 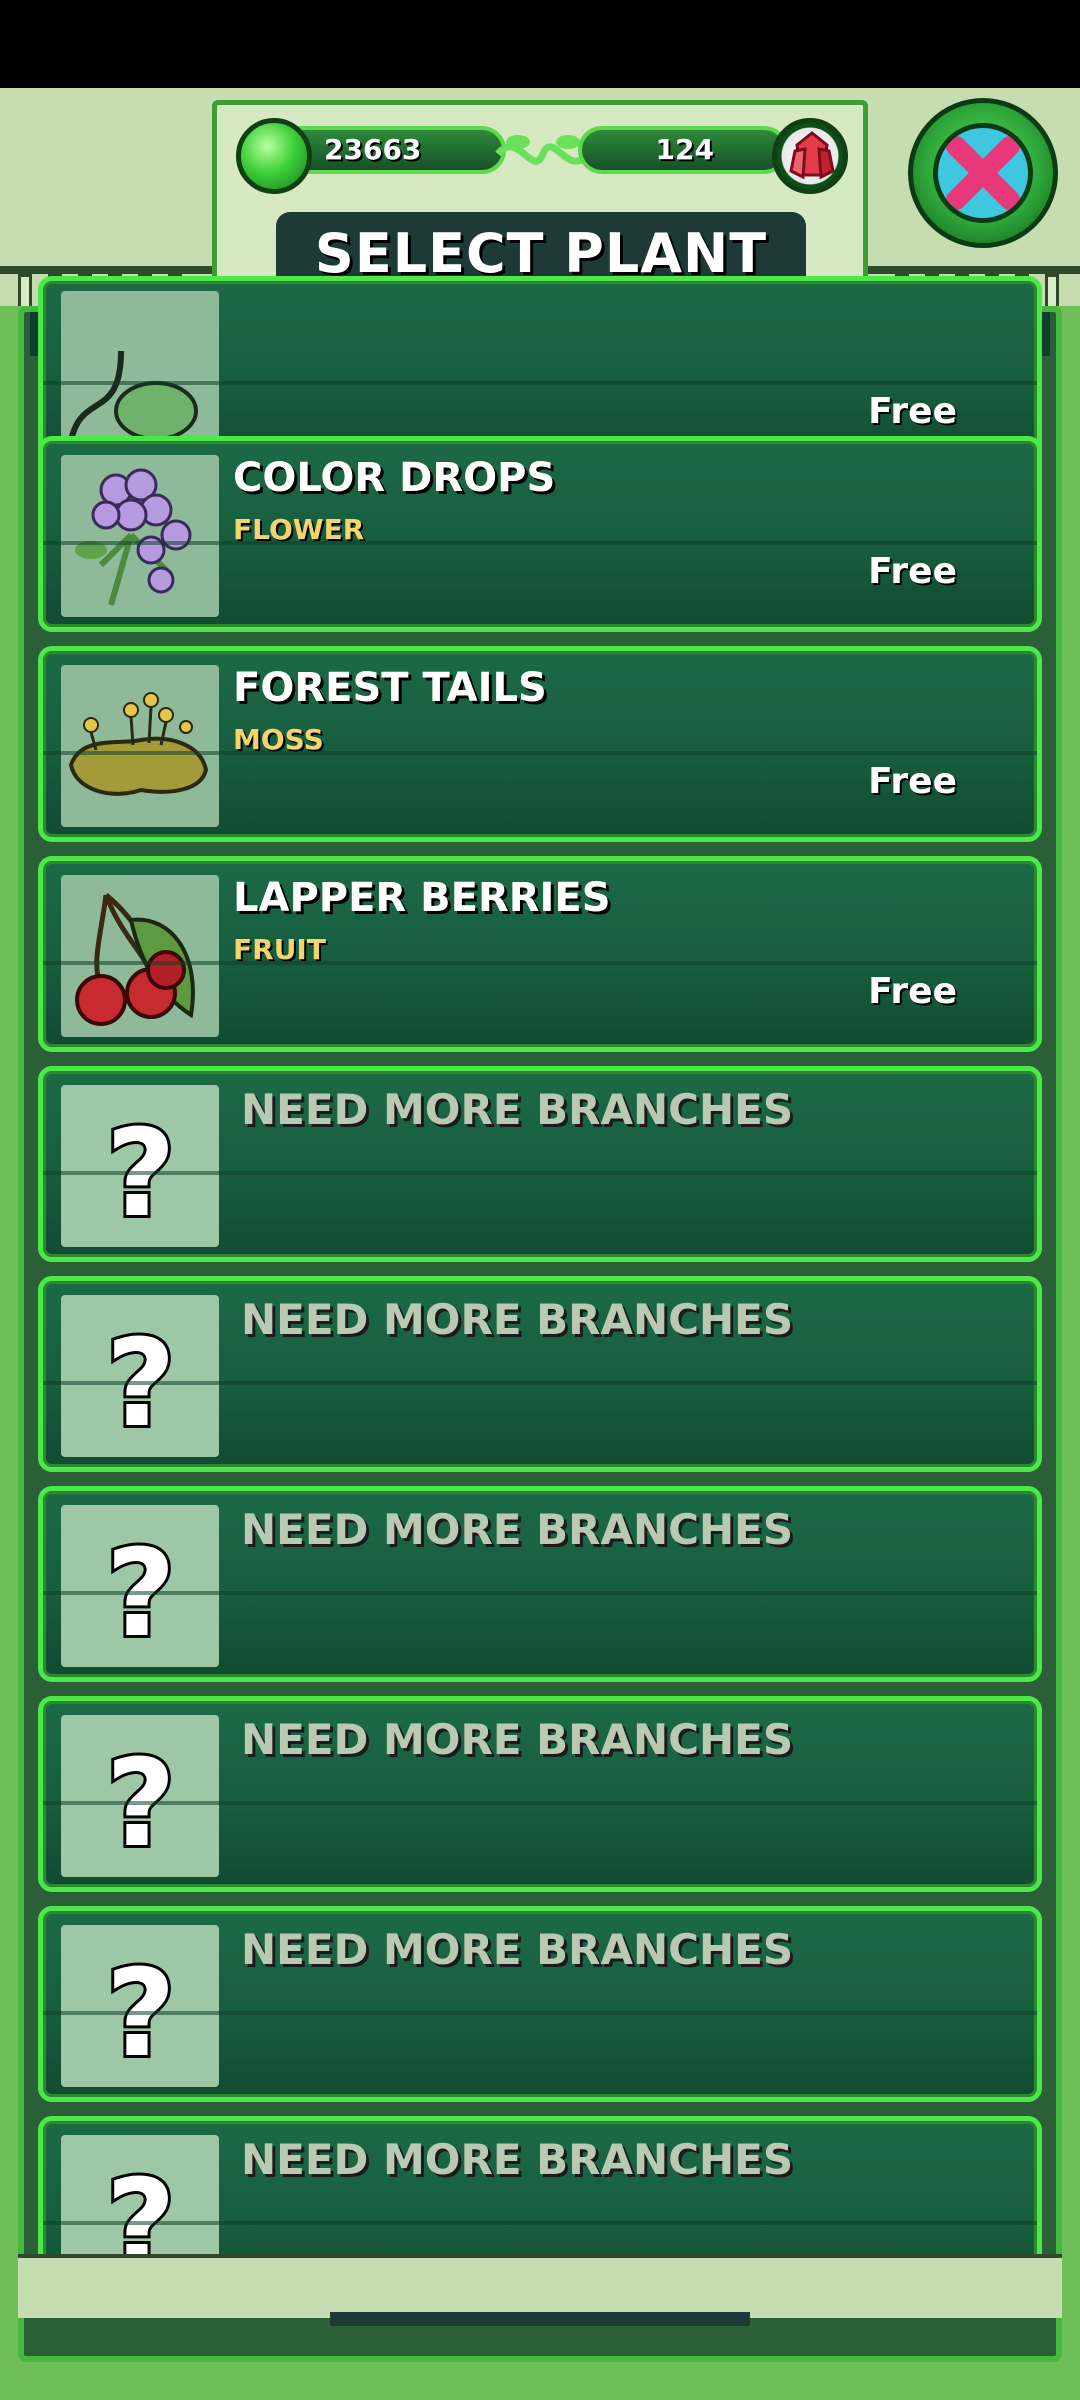 What do you see at coordinates (540, 534) in the screenshot?
I see `plant-card-color-drops: COLOR DROPS FLOWER Free` at bounding box center [540, 534].